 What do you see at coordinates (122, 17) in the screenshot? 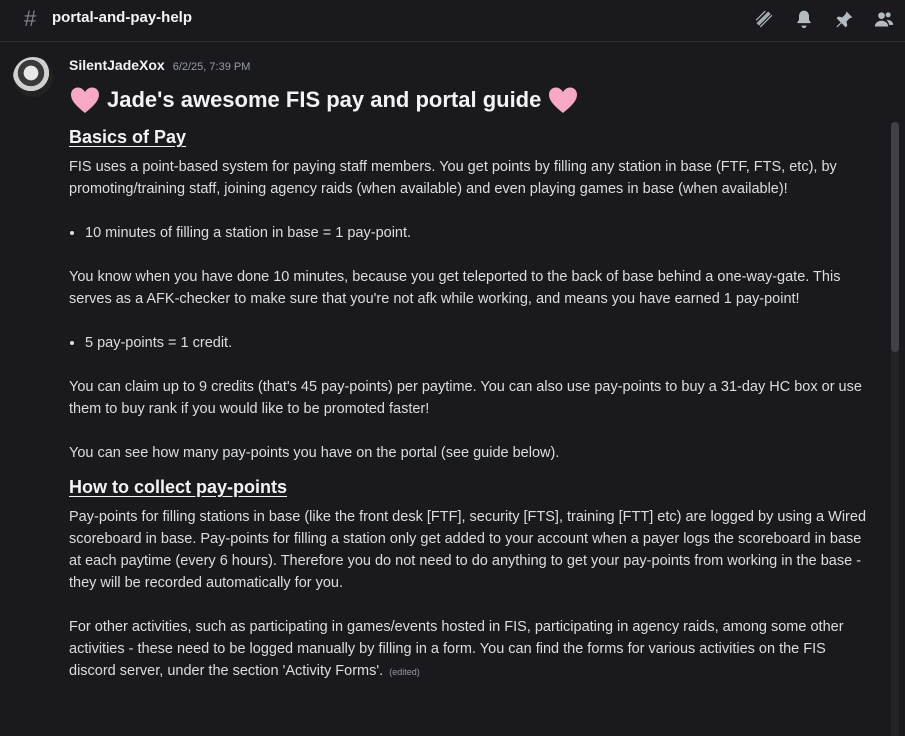
I see `channel-name: portal-and-pay-help` at bounding box center [122, 17].